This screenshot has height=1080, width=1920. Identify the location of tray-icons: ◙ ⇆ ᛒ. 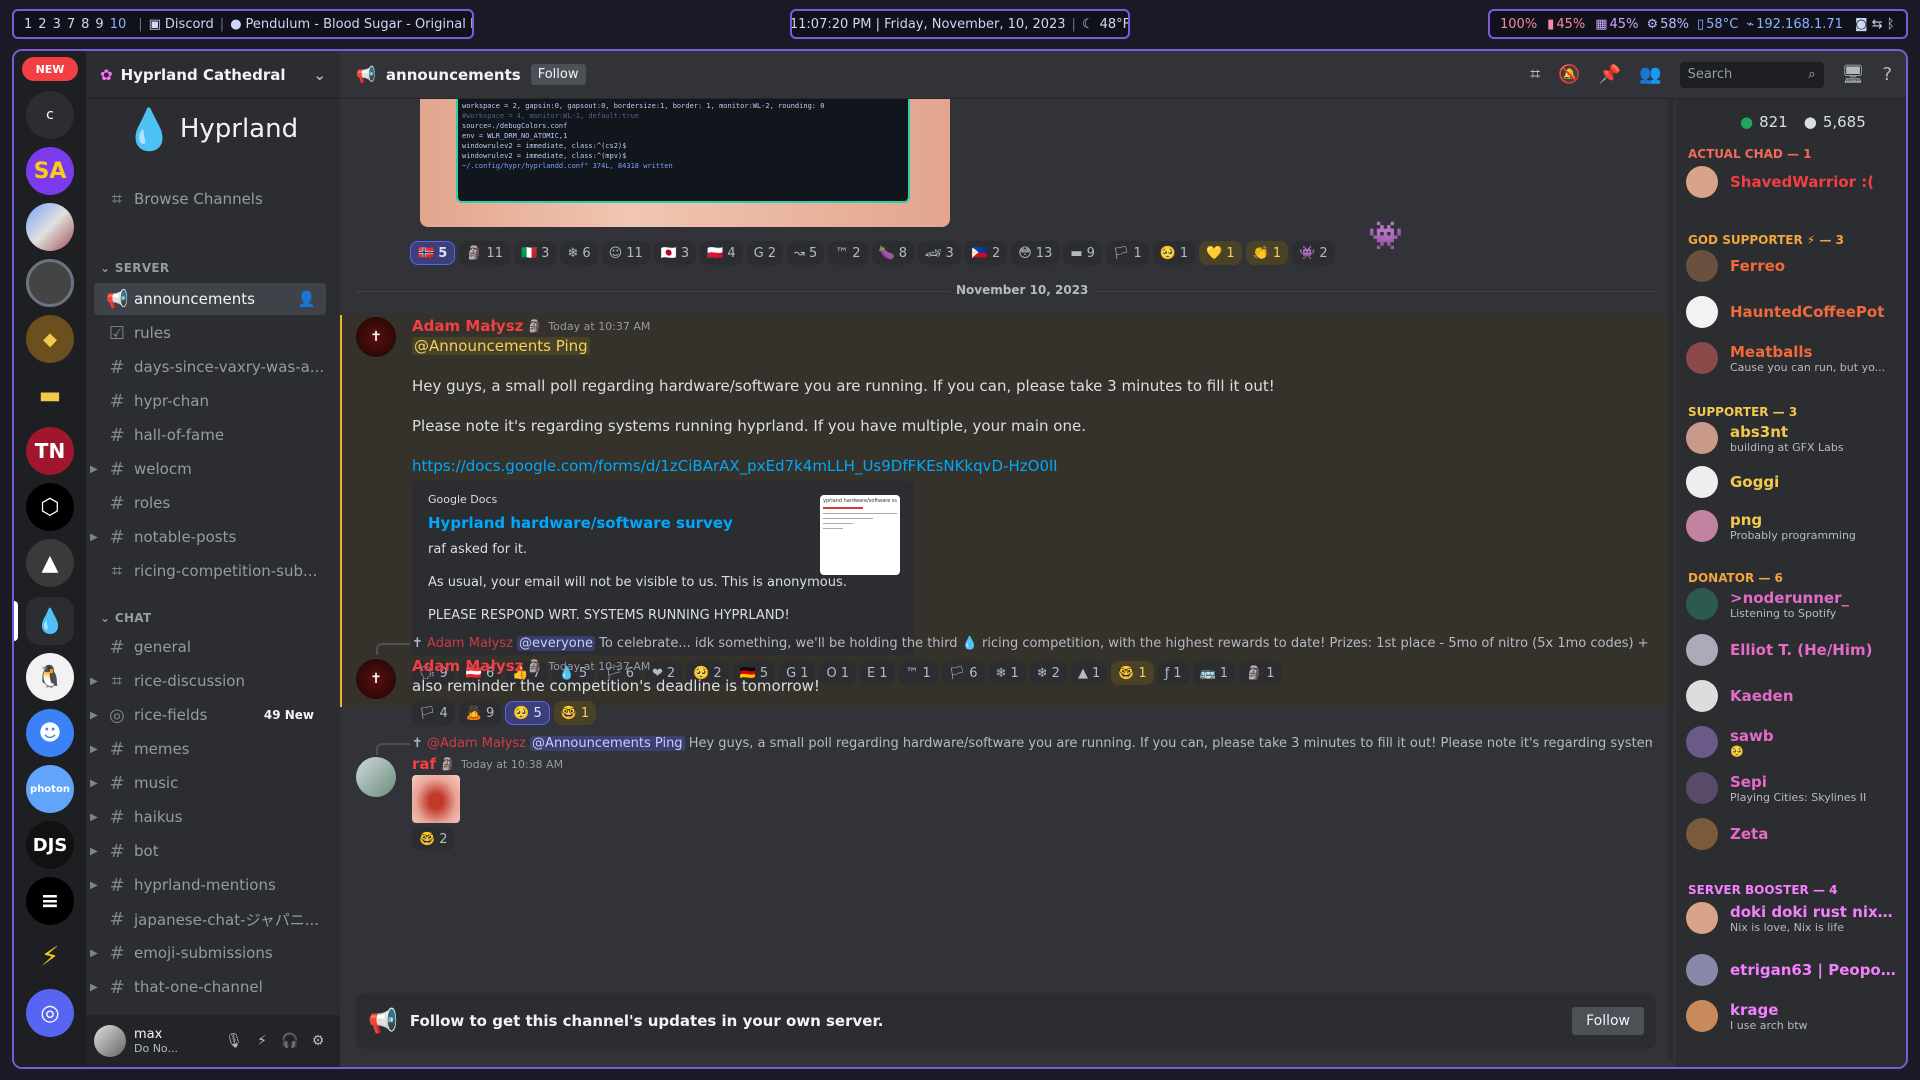
(1875, 24).